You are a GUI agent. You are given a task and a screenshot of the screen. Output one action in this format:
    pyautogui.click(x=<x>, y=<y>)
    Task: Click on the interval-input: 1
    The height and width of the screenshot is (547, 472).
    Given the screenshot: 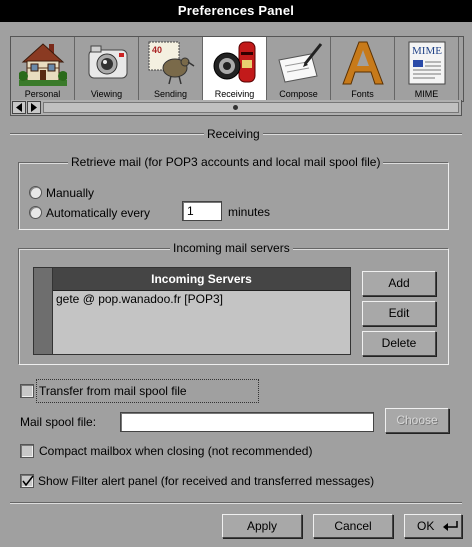 What is the action you would take?
    pyautogui.click(x=202, y=211)
    